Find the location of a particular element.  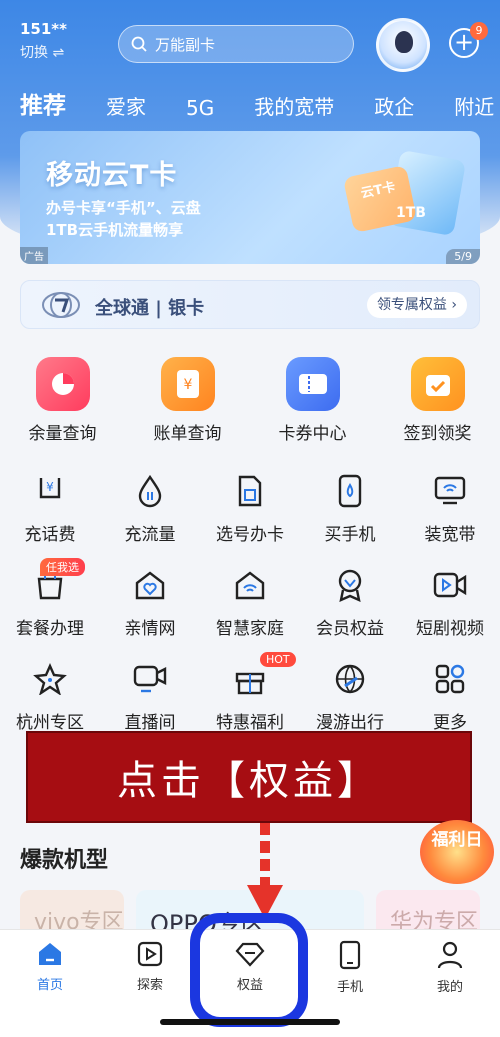

grid-label: 智慧家庭 is located at coordinates (250, 629).